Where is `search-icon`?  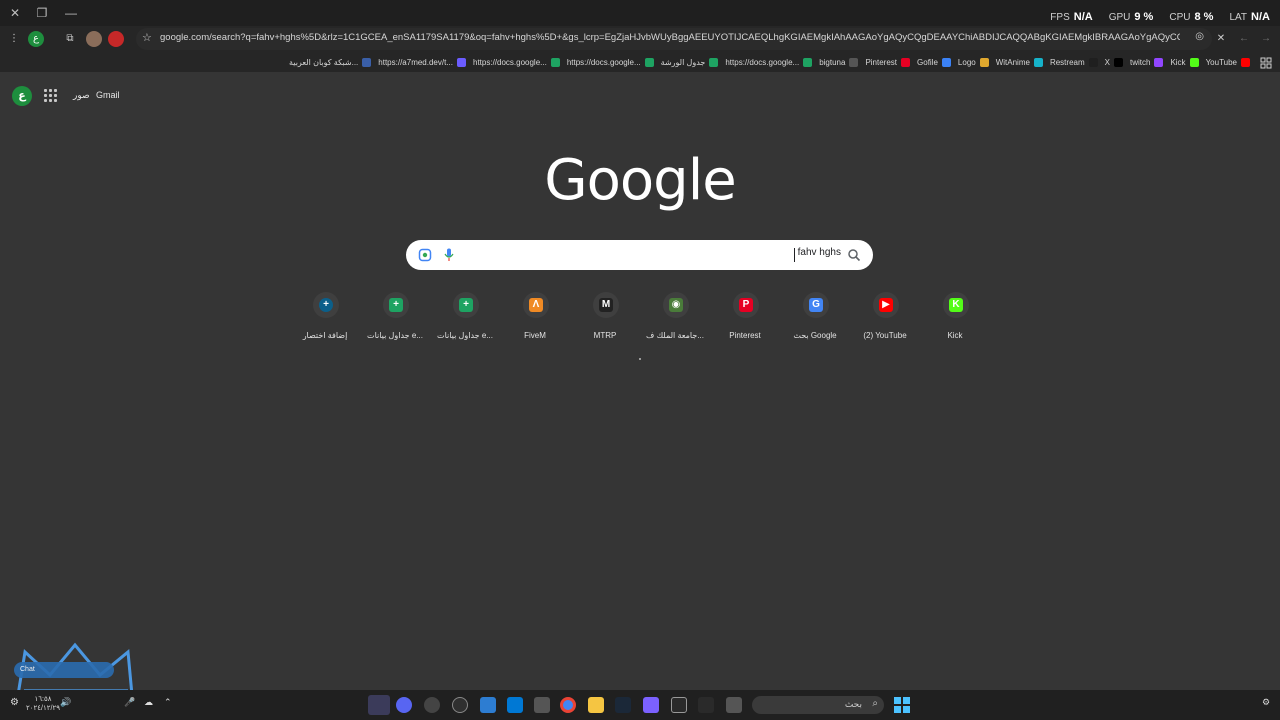
search-icon is located at coordinates (854, 255).